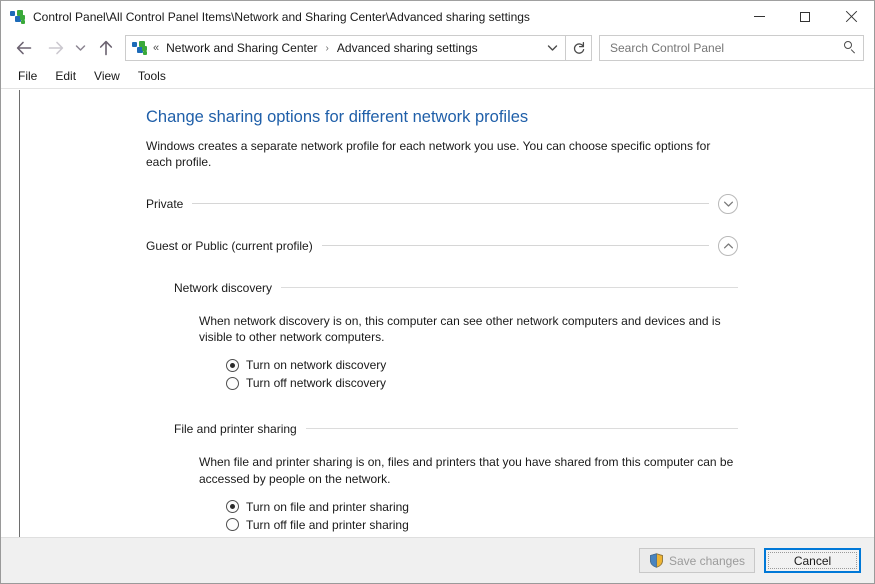 Image resolution: width=875 pixels, height=584 pixels. I want to click on up-button, so click(106, 48).